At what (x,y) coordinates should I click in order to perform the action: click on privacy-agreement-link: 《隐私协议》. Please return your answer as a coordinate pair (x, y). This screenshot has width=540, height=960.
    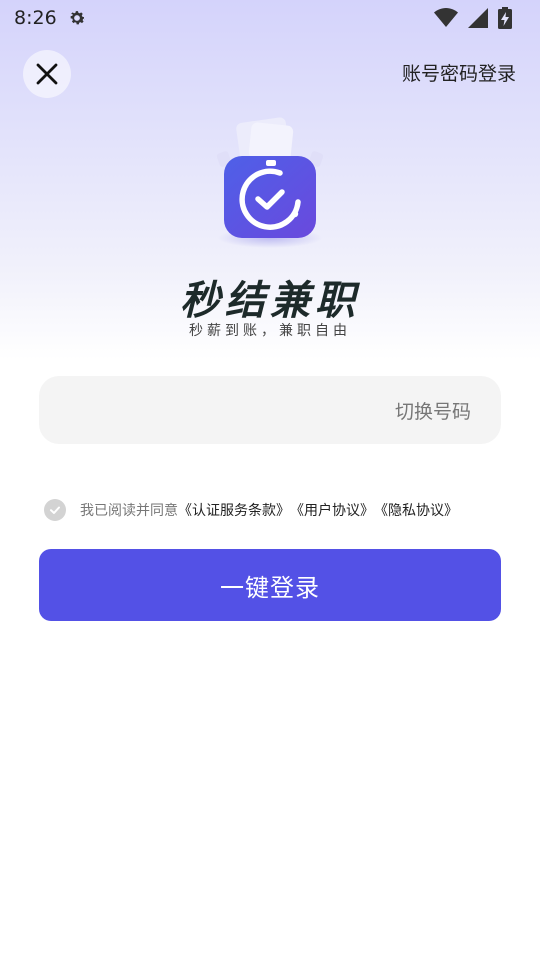
    Looking at the image, I should click on (416, 510).